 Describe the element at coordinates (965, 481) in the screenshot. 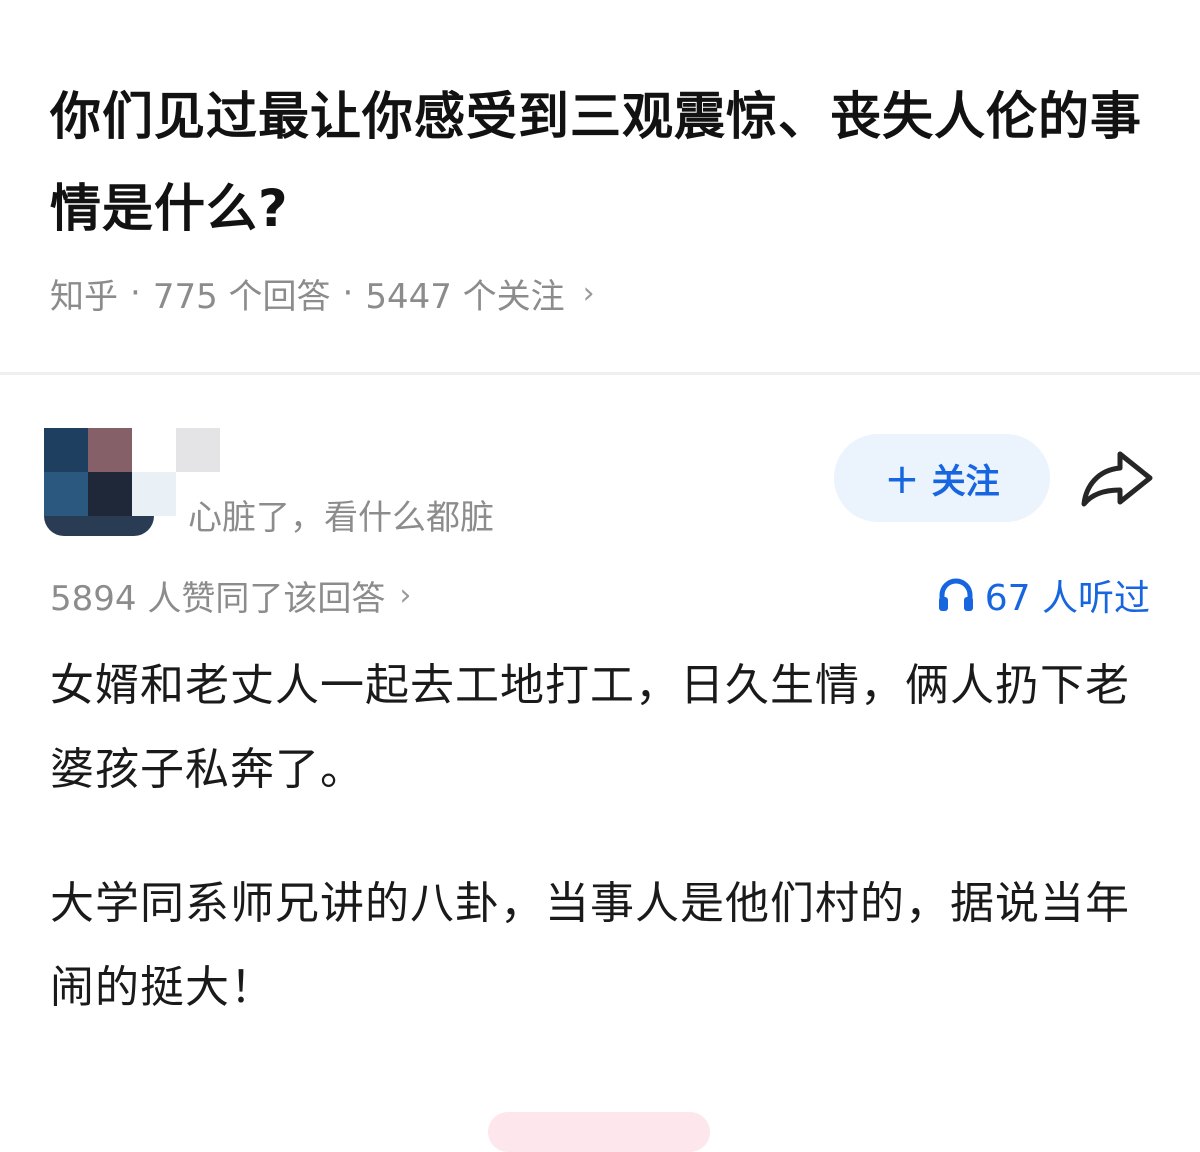

I see `follow-label: 关注` at that location.